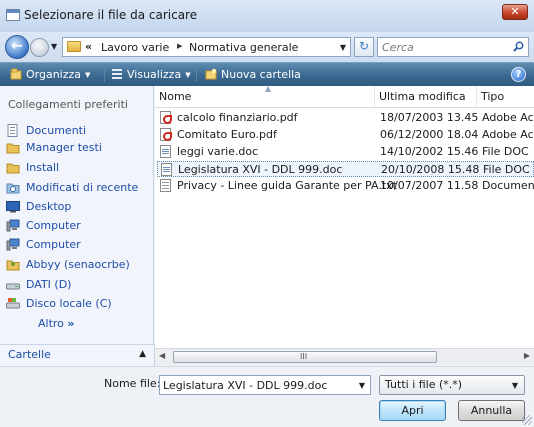 The image size is (534, 427). I want to click on file-name: calcolo finanziario.pdf, so click(237, 117).